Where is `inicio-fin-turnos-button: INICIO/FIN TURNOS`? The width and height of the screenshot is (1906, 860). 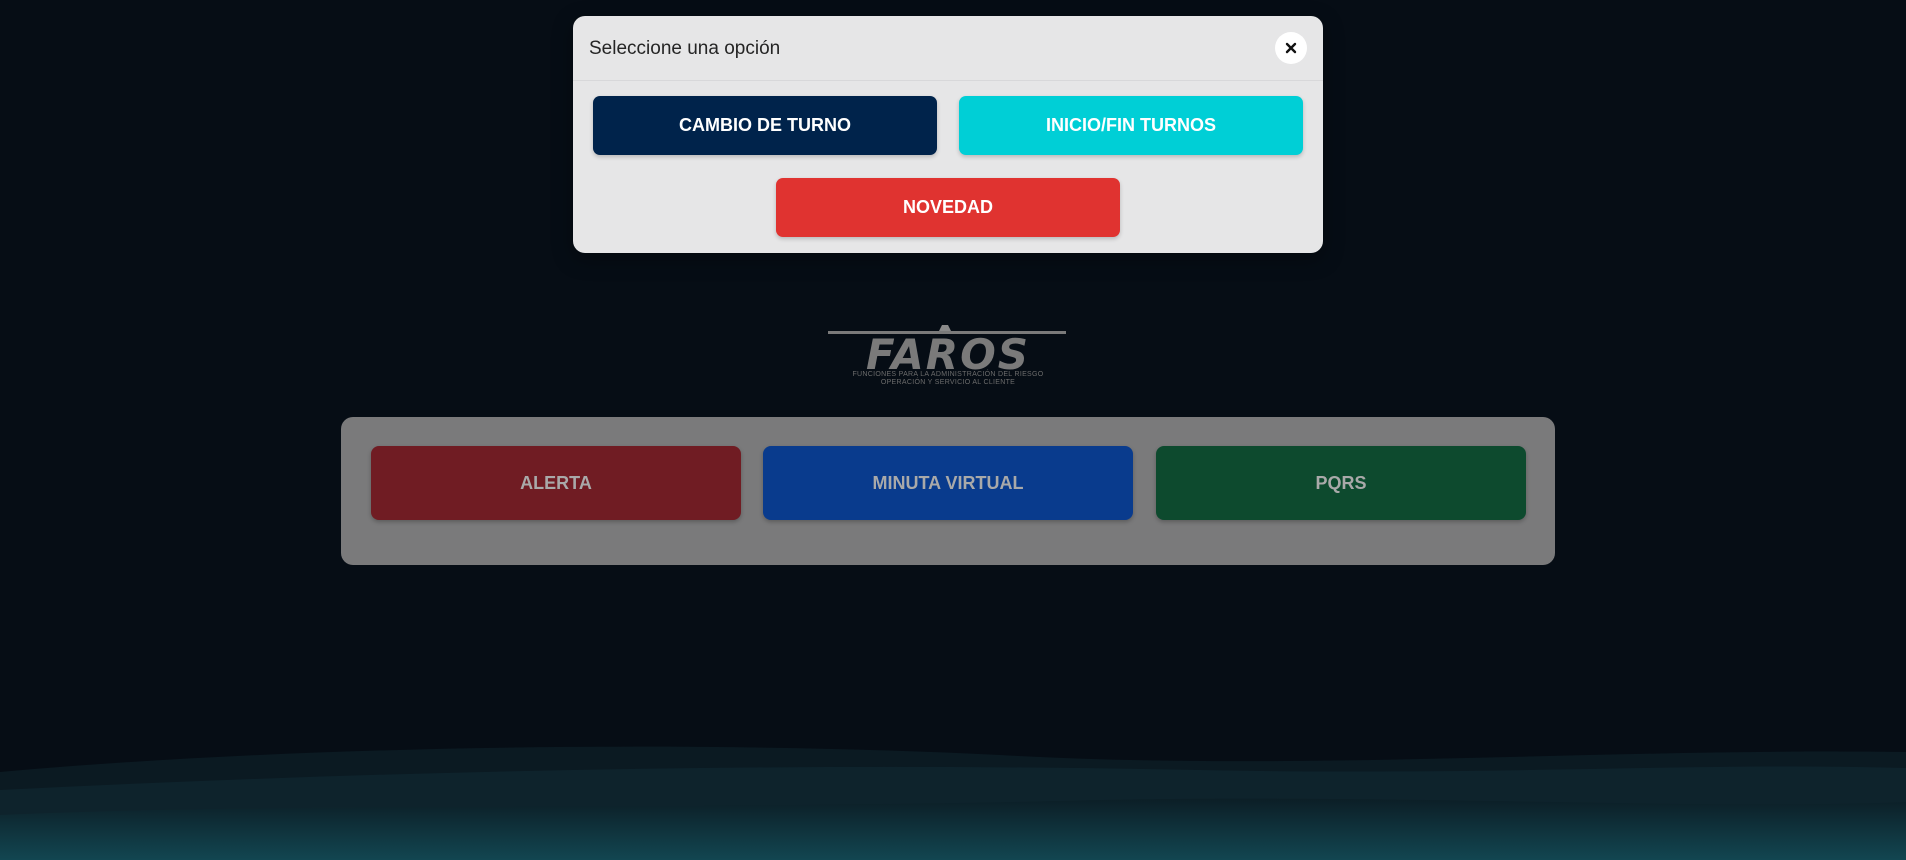
inicio-fin-turnos-button: INICIO/FIN TURNOS is located at coordinates (1131, 125).